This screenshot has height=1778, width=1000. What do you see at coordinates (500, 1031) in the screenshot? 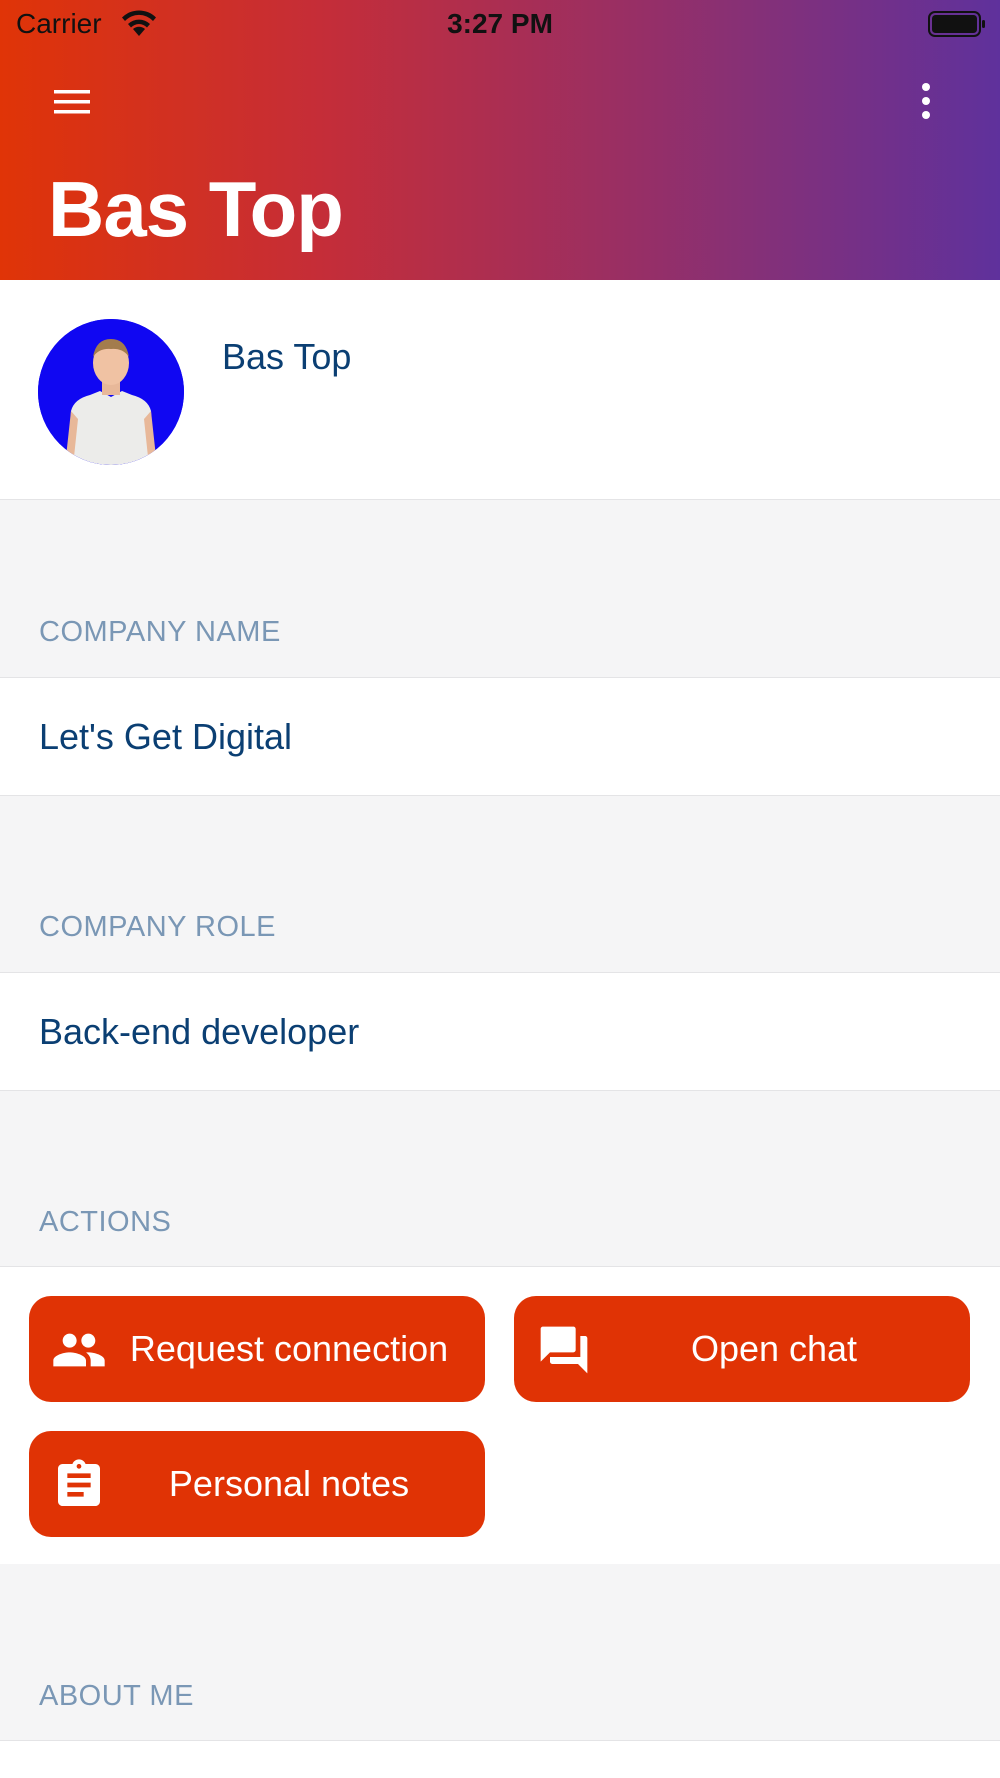
I see `company-role-row: Back-end developer` at bounding box center [500, 1031].